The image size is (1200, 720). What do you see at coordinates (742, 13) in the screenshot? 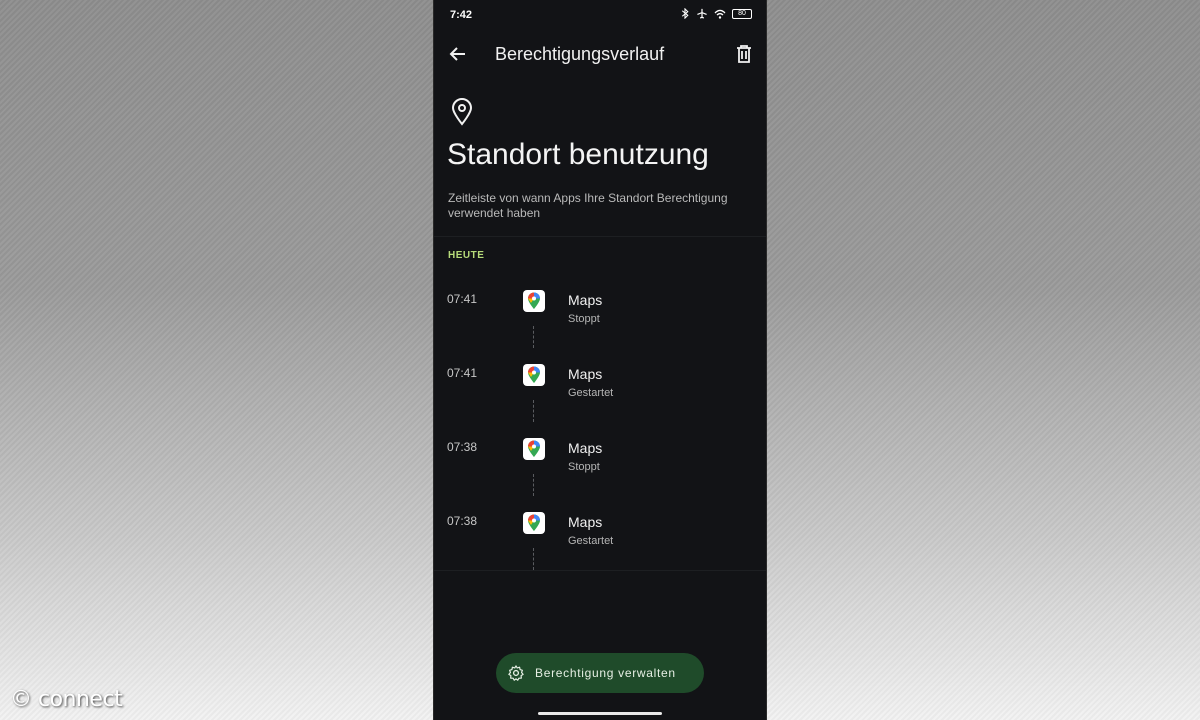
I see `battery-icon: 80` at bounding box center [742, 13].